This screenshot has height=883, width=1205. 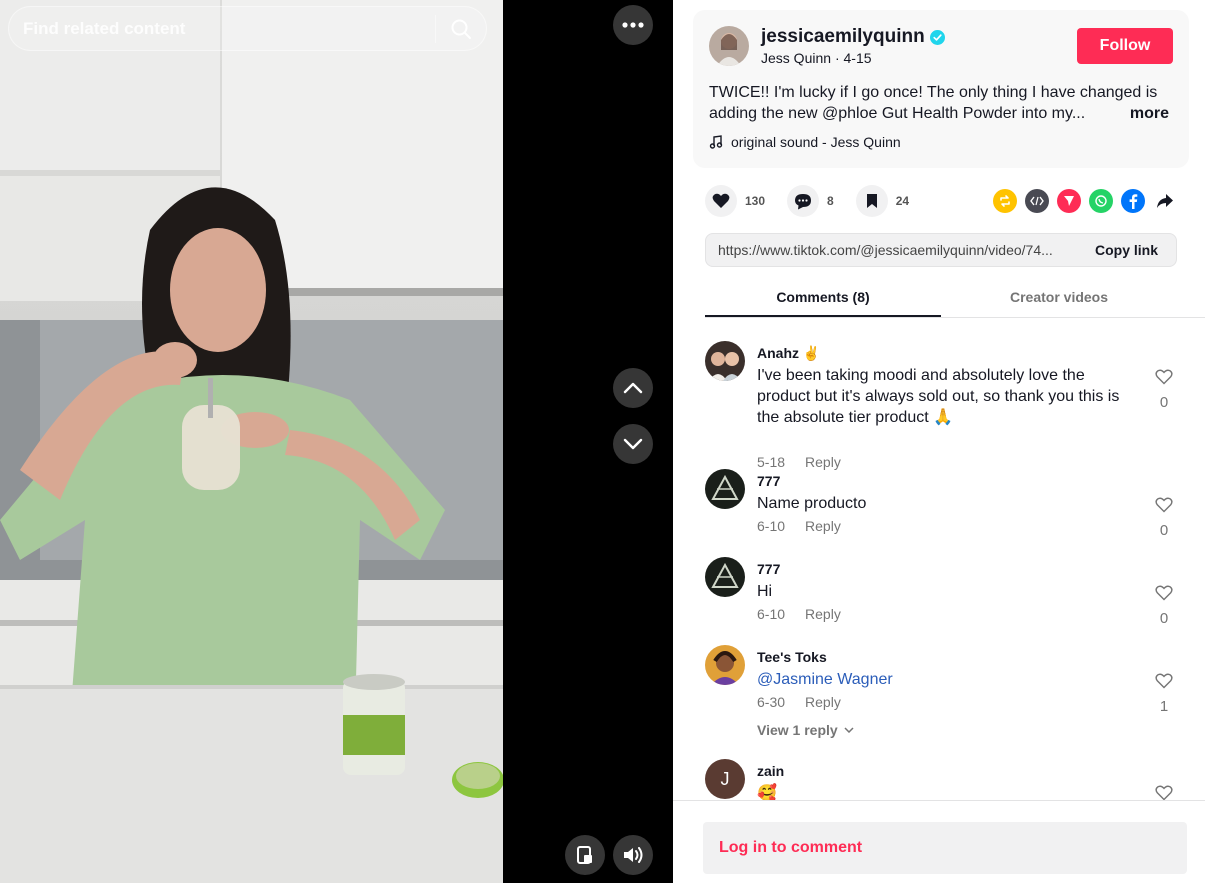 I want to click on bookmark-icon, so click(x=871, y=201).